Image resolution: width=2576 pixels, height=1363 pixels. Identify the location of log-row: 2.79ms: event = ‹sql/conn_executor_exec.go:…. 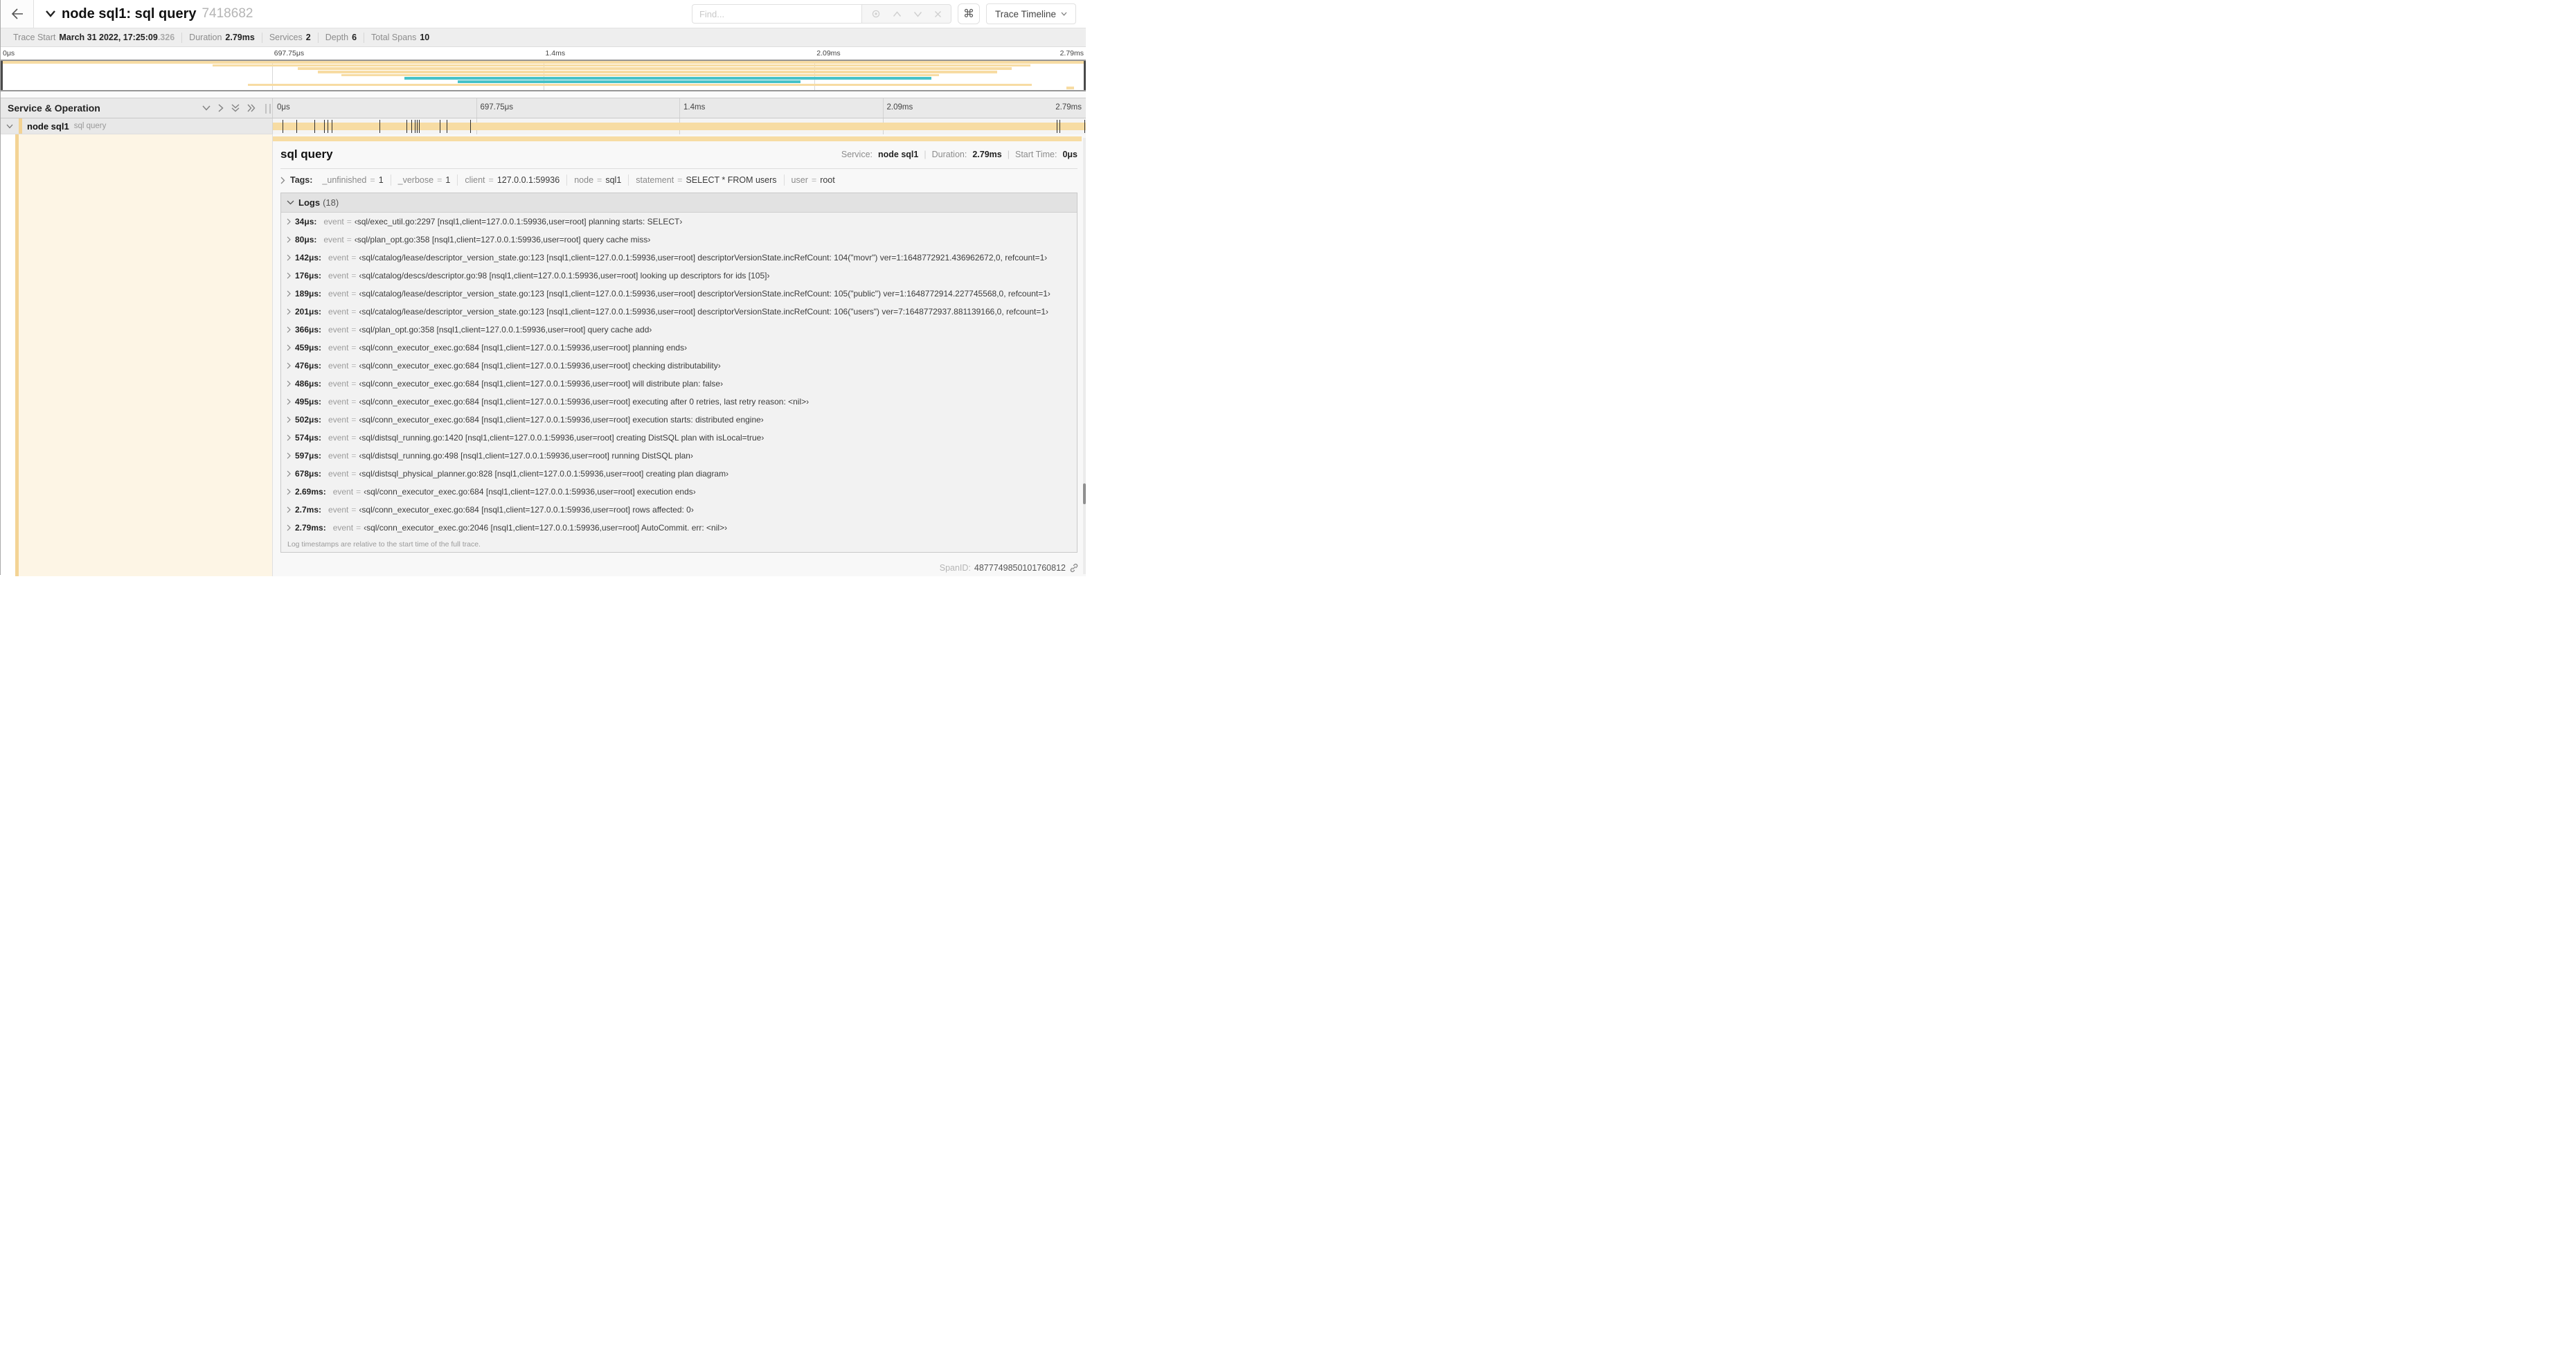
(679, 528).